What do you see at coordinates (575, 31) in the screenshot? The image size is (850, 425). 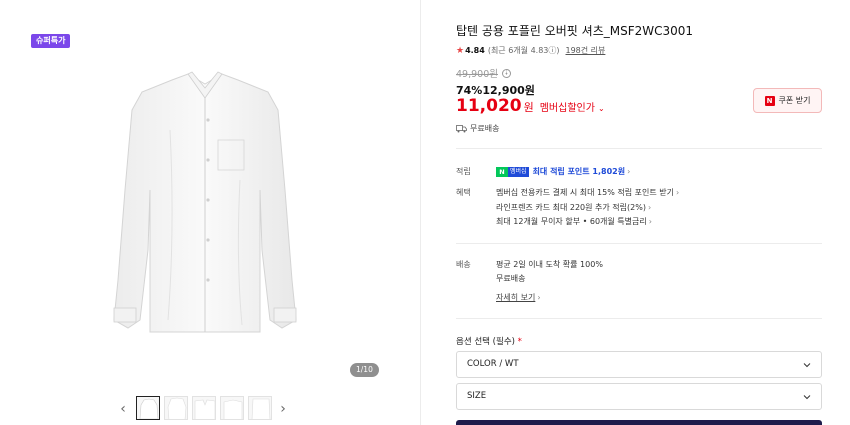 I see `product-title: 탑텐 공용 포플린 오버핏 셔츠_MSF2WC3001` at bounding box center [575, 31].